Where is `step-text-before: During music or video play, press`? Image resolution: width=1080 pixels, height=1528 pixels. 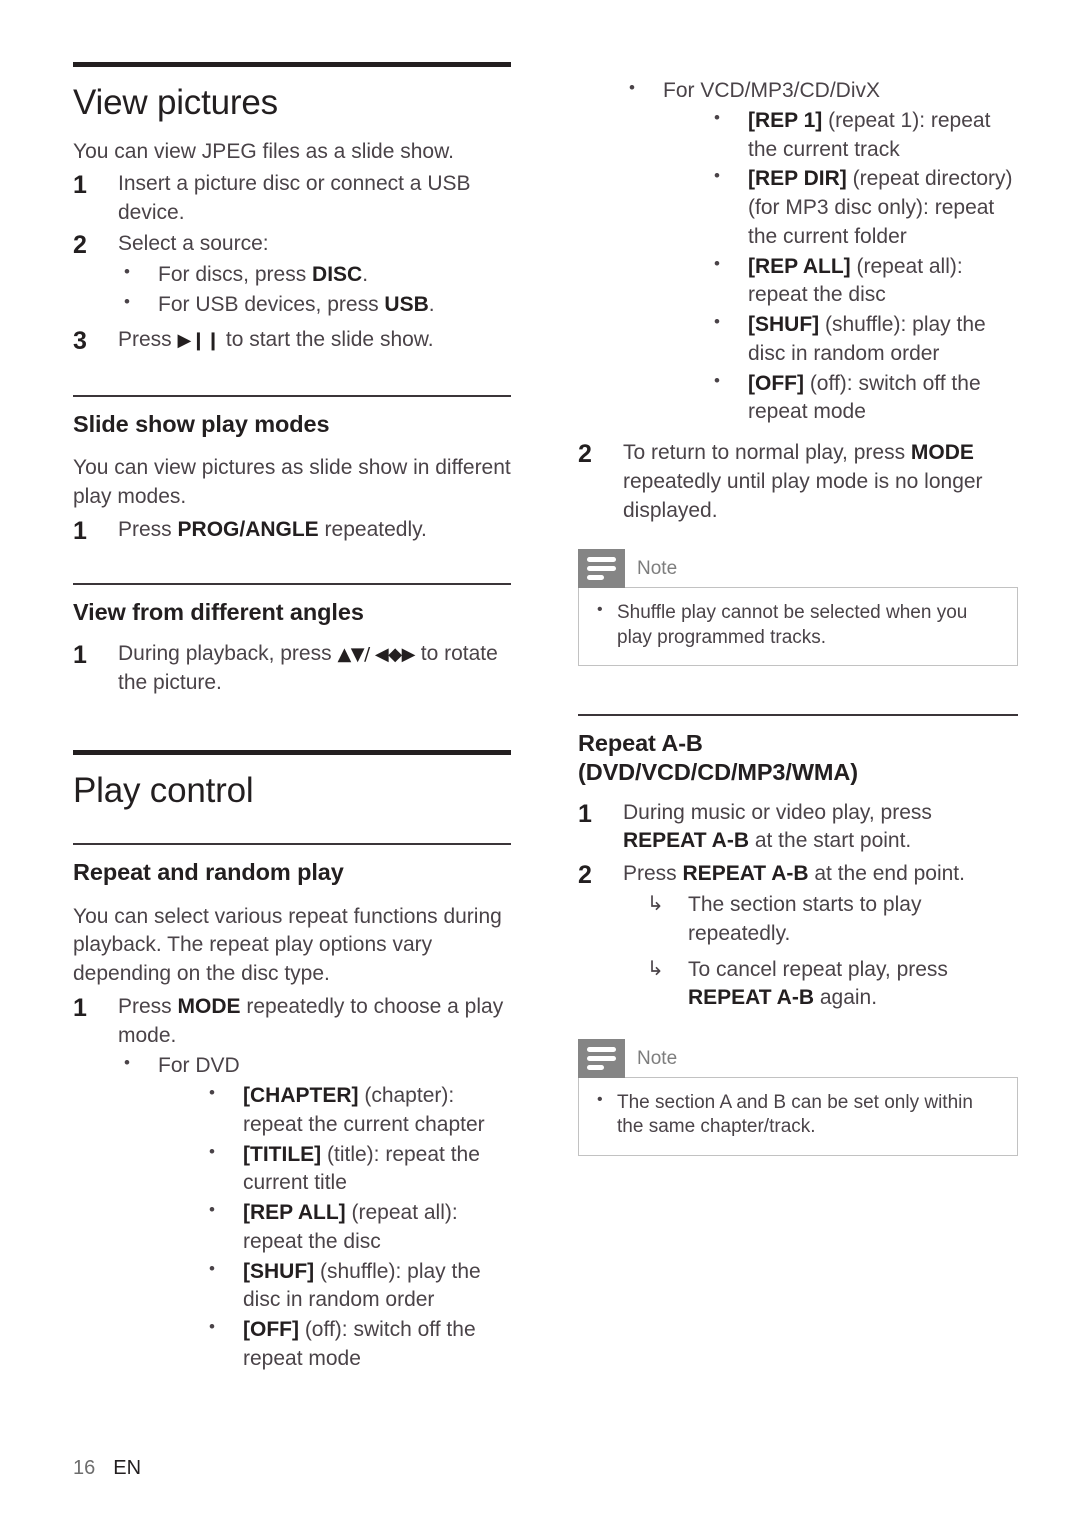
step-text-before: During music or video play, press is located at coordinates (777, 812).